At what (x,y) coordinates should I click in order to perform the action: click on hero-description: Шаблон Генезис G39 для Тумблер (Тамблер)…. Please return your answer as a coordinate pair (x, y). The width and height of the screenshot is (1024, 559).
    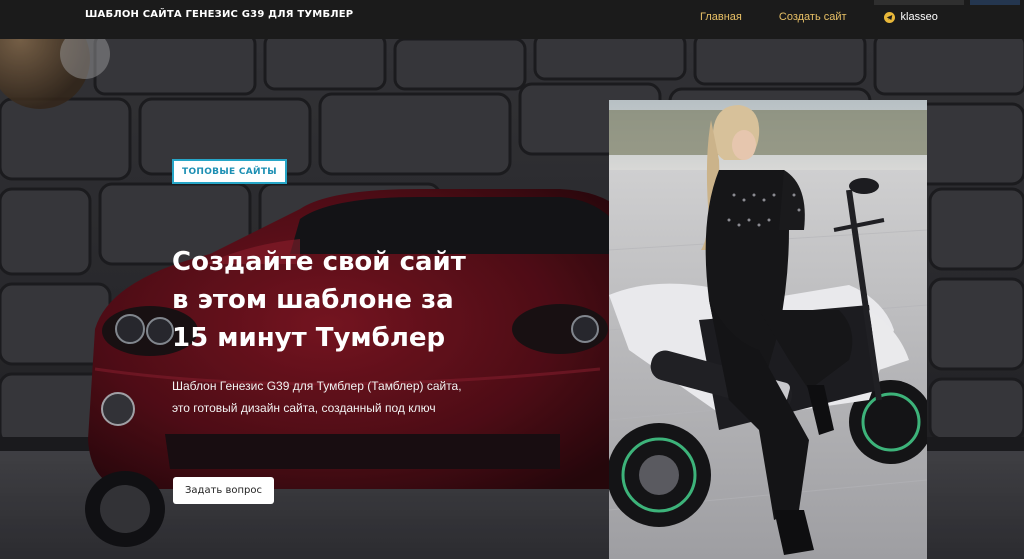
    Looking at the image, I should click on (387, 397).